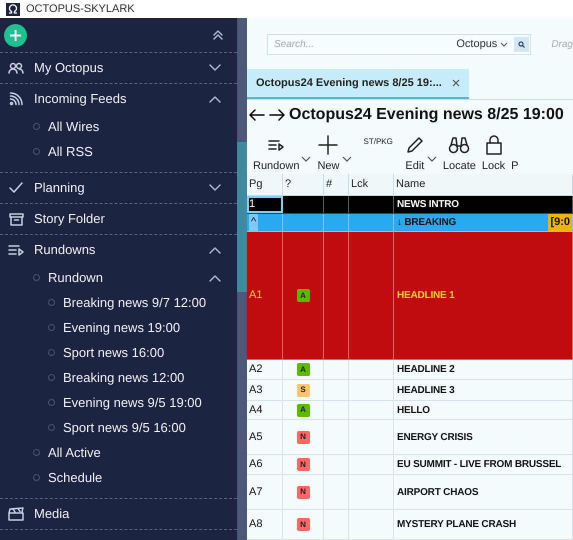  What do you see at coordinates (16, 68) in the screenshot?
I see `people-icon` at bounding box center [16, 68].